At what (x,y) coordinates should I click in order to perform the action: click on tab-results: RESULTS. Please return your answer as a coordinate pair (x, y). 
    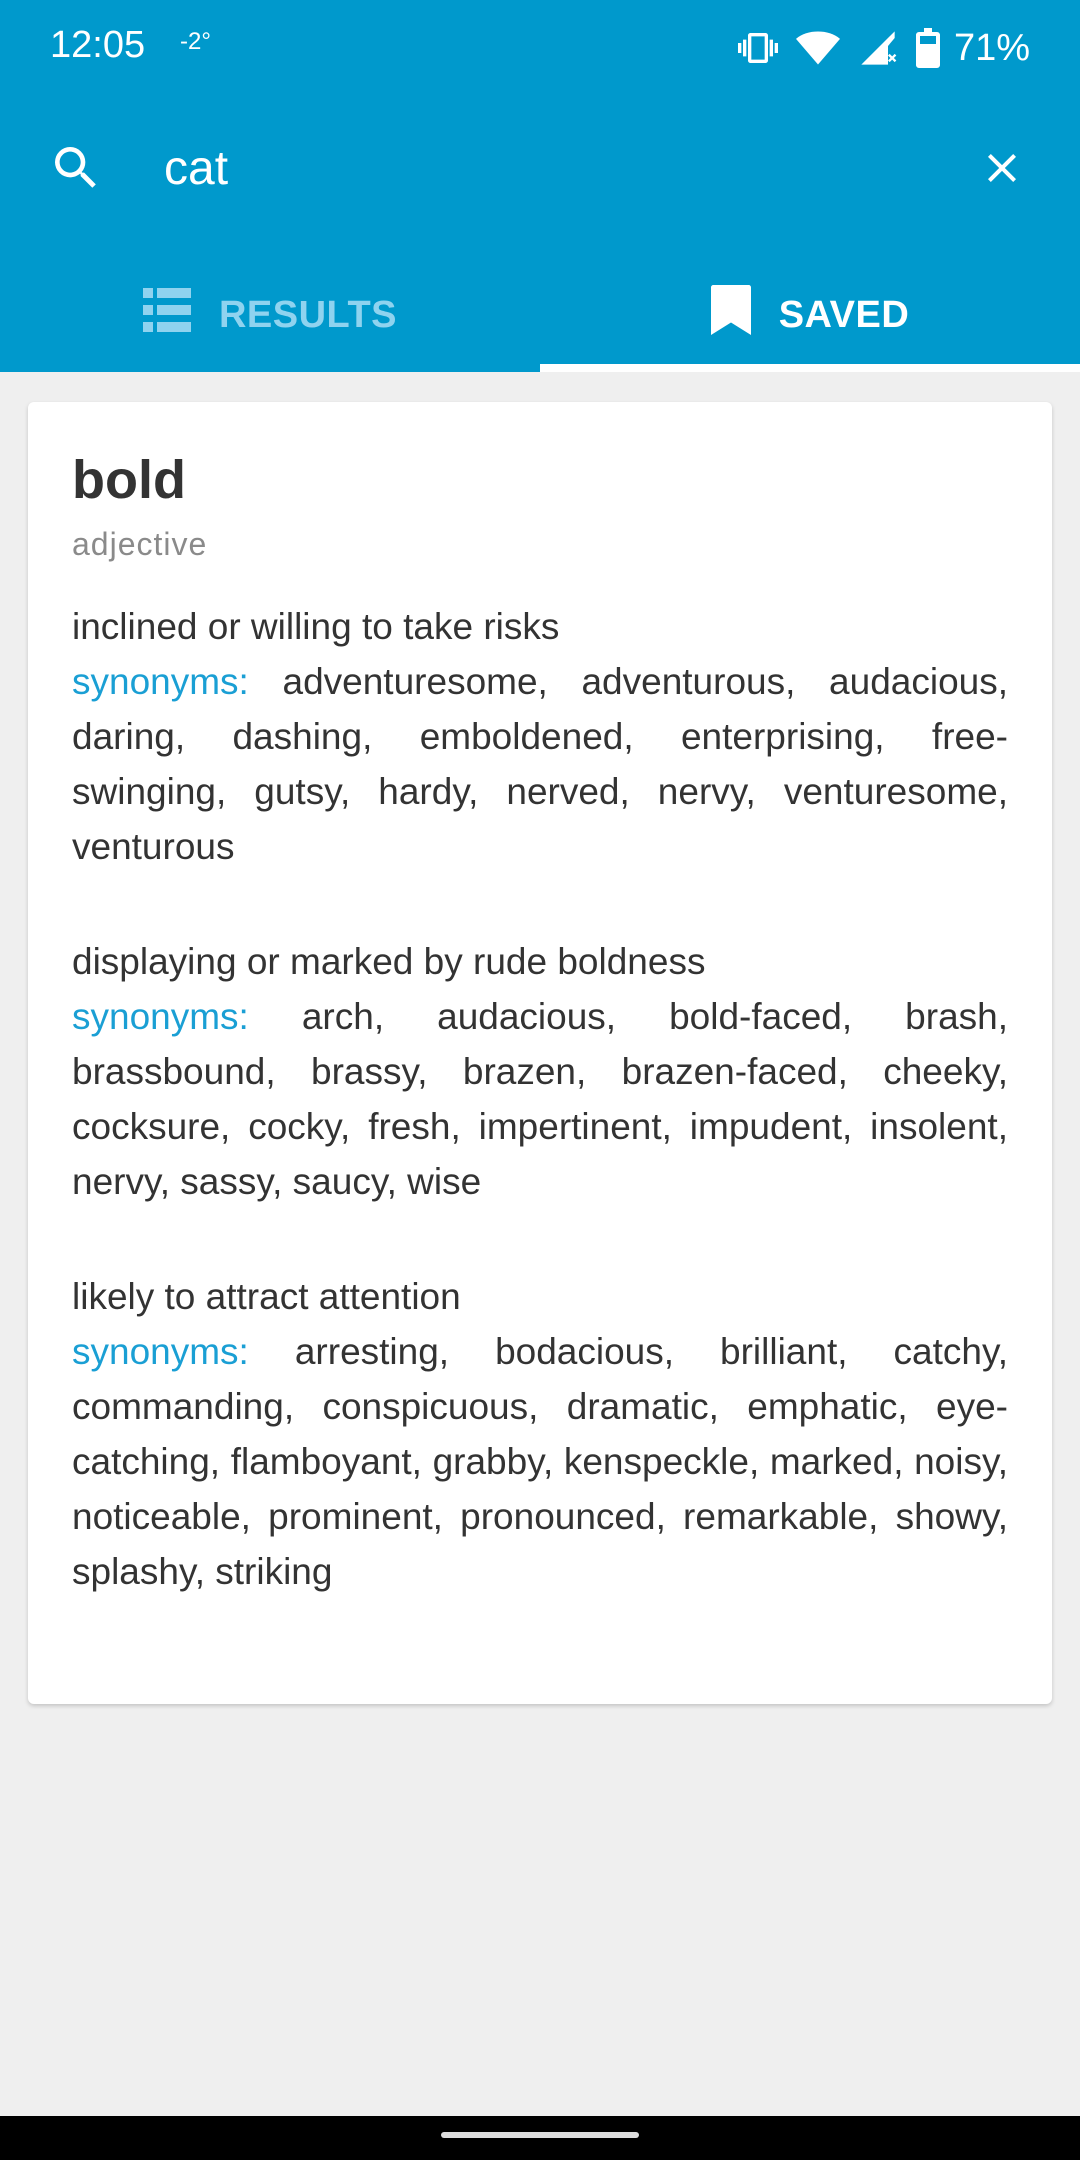
    Looking at the image, I should click on (270, 315).